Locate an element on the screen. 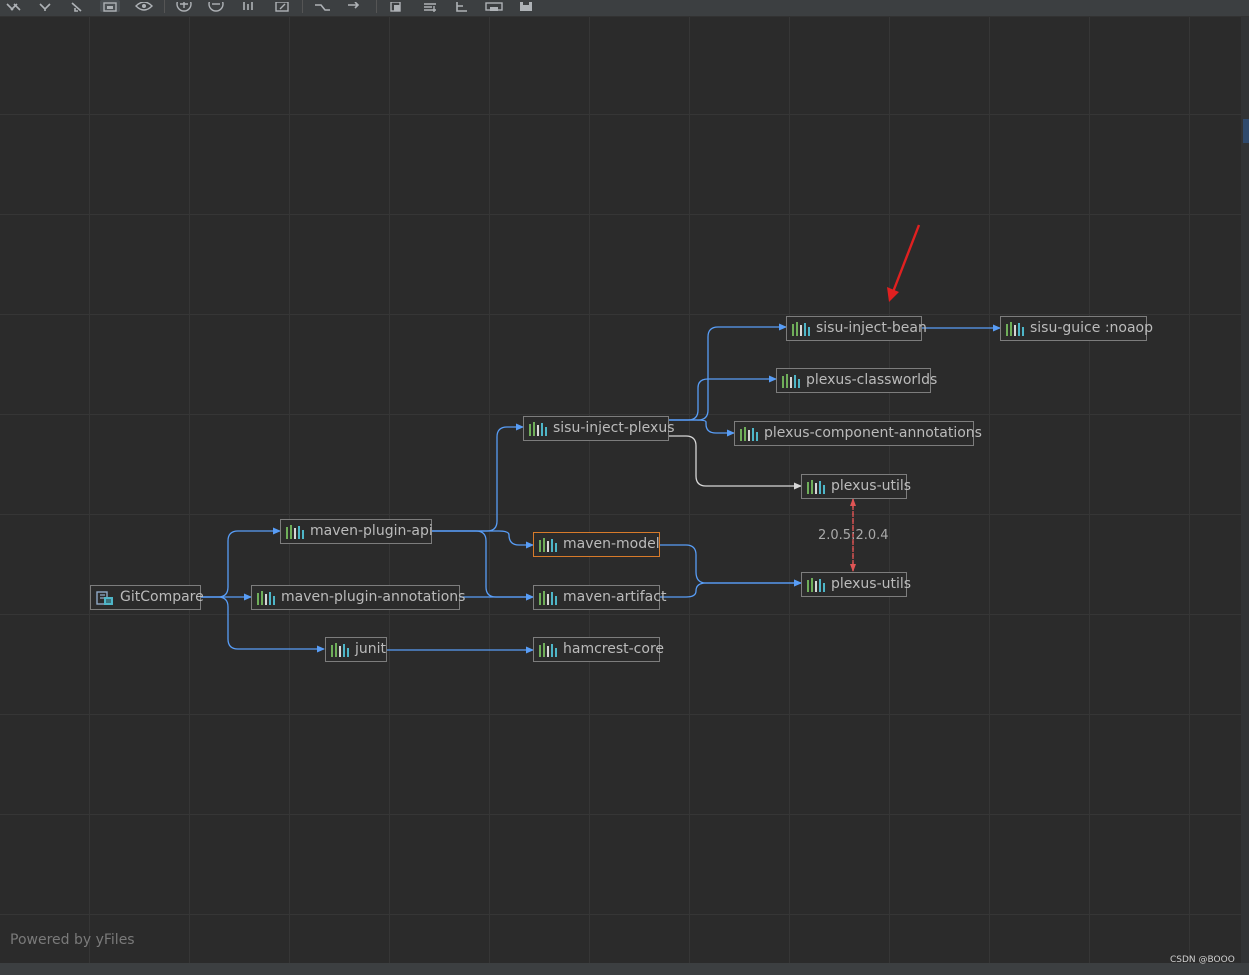 This screenshot has height=975, width=1249. node-label: GitCompare is located at coordinates (162, 597).